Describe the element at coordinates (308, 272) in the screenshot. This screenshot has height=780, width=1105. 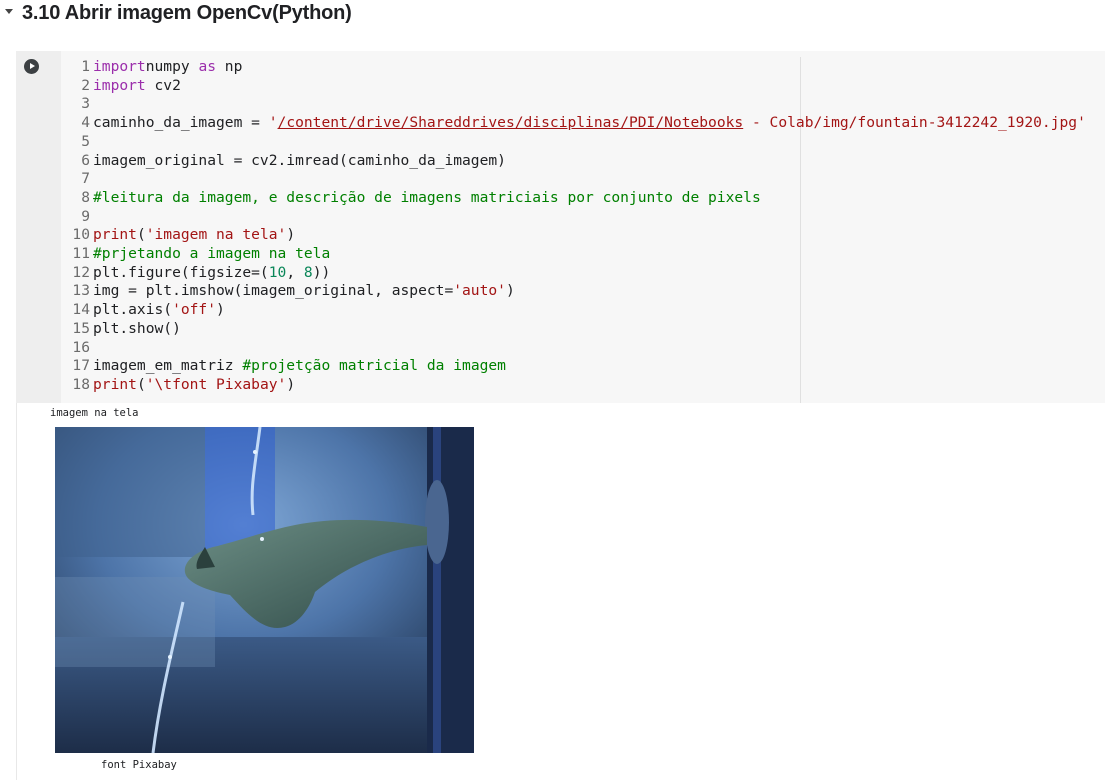
I see `code-token: 8` at that location.